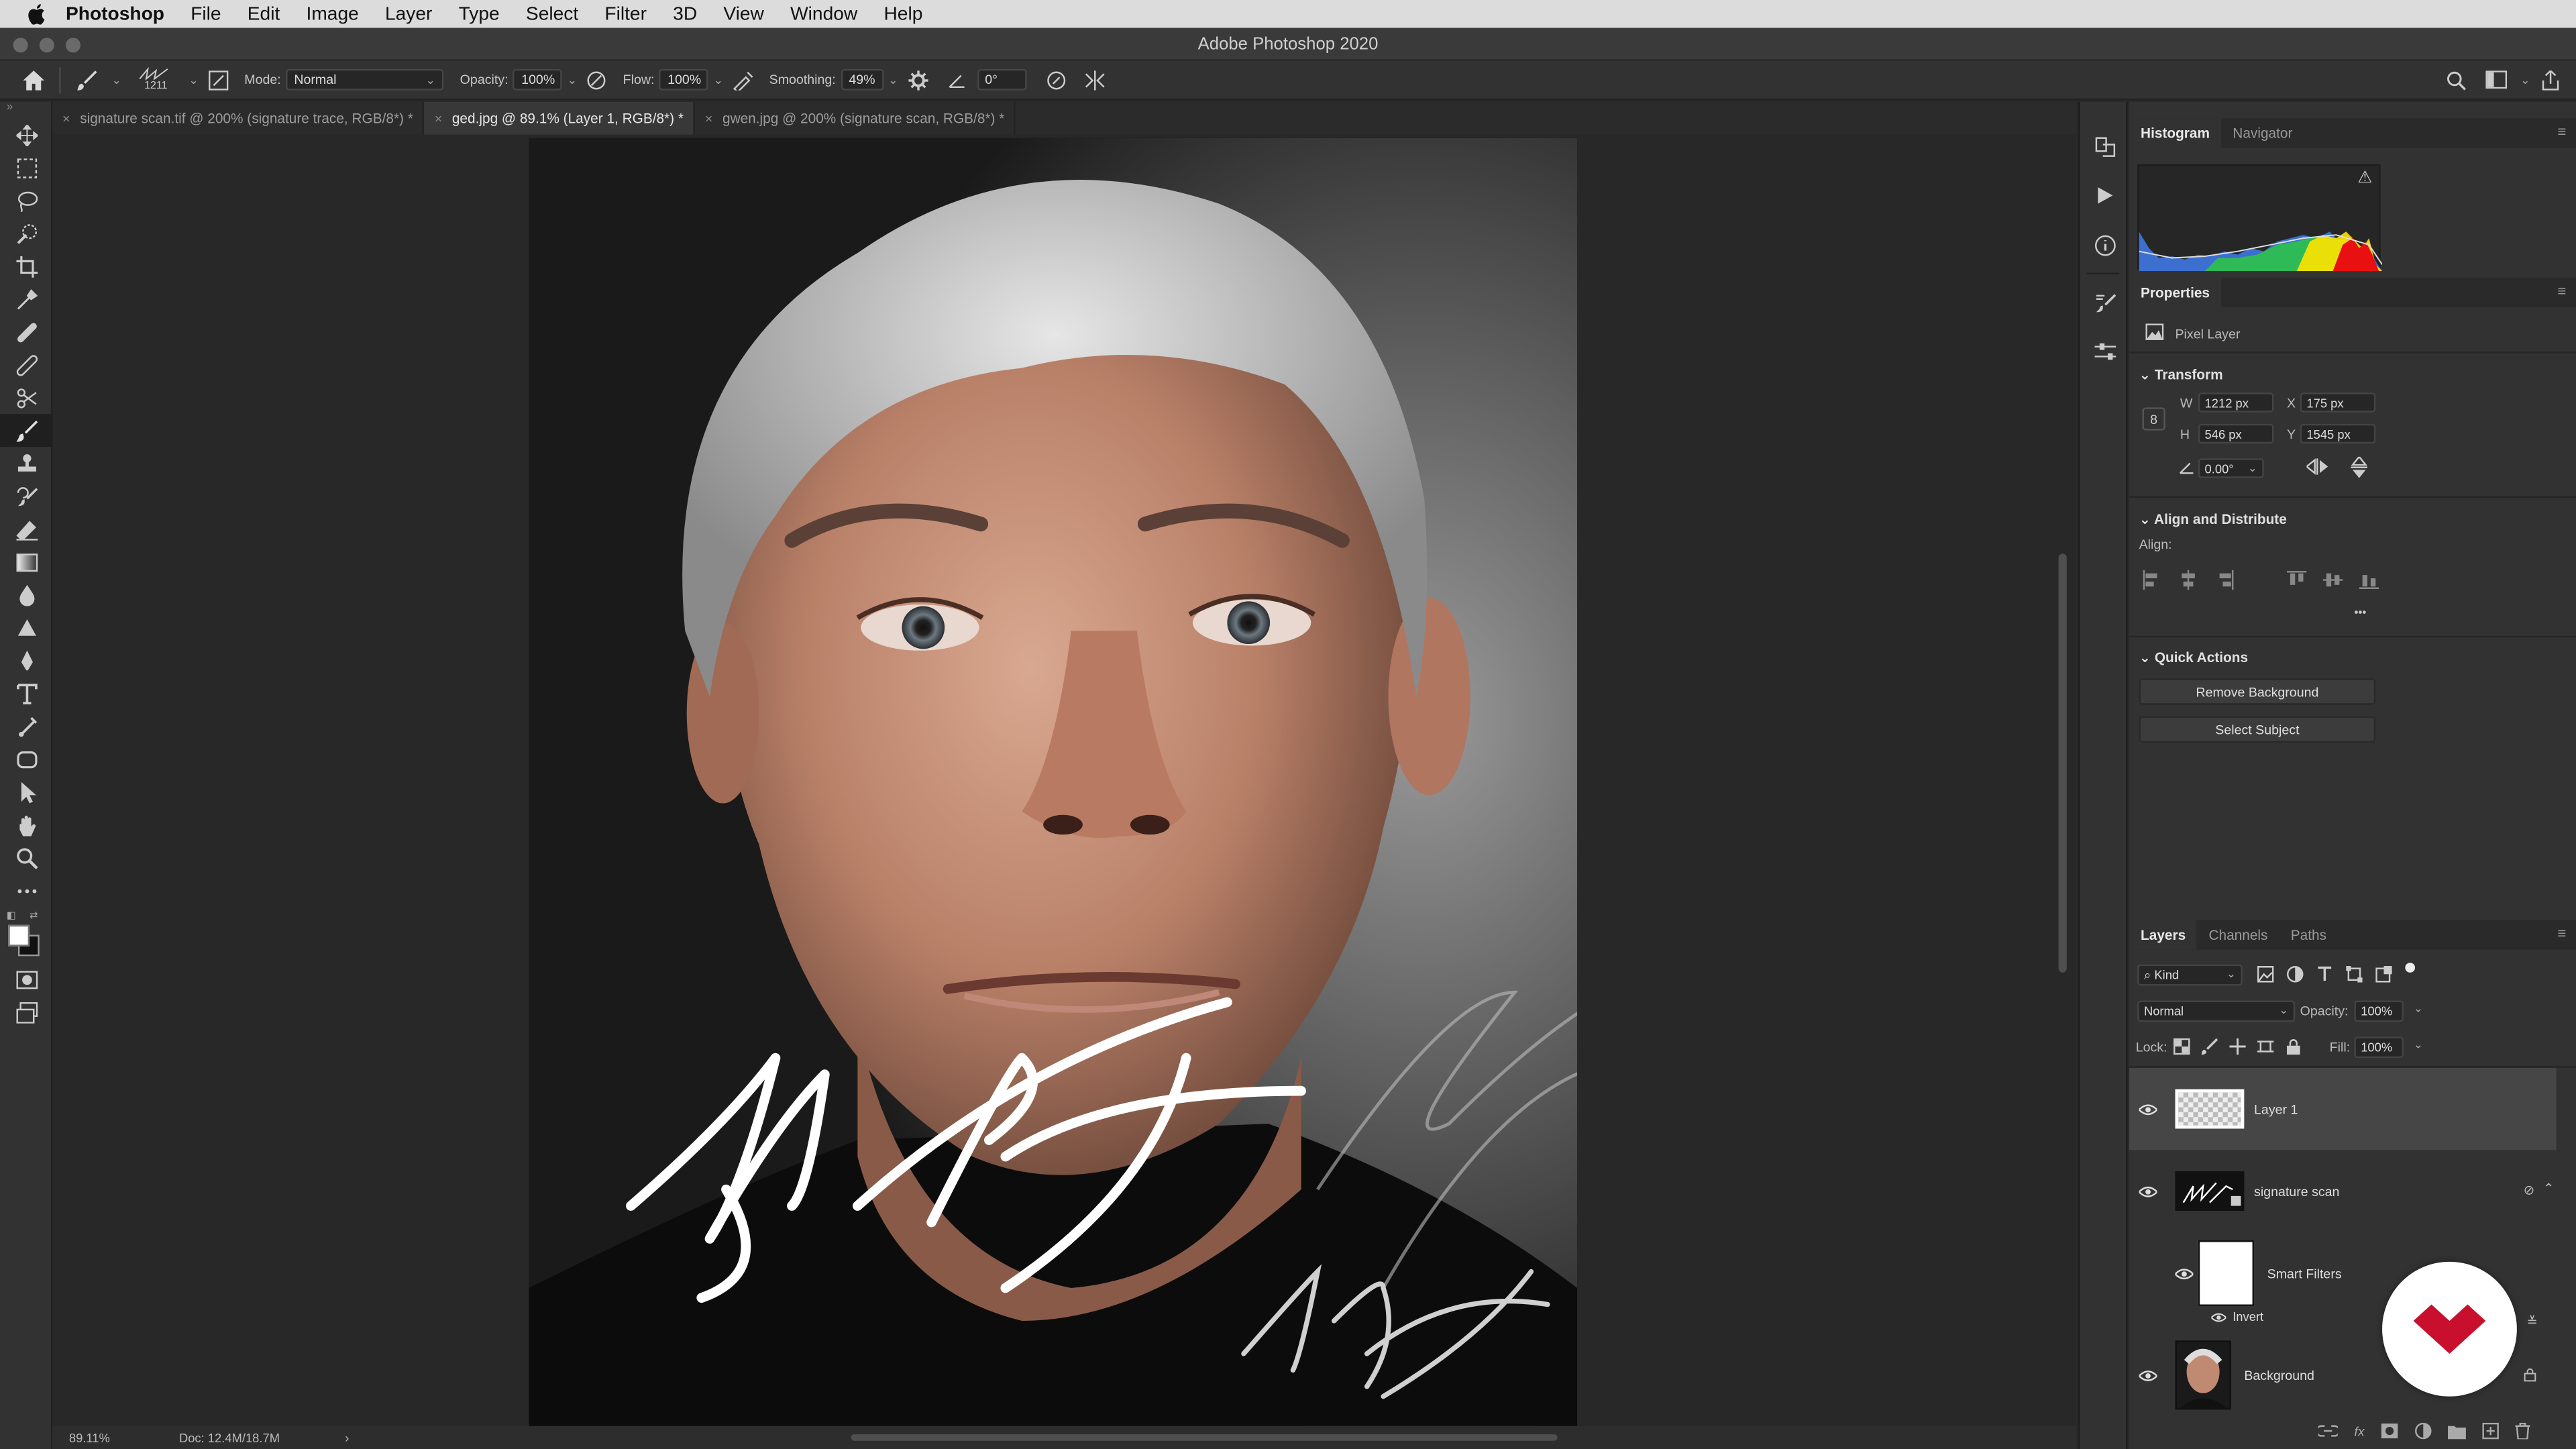 The width and height of the screenshot is (2576, 1449). What do you see at coordinates (2190, 975) in the screenshot?
I see `layer-filter-kind: ⌕ Kind ⌄` at bounding box center [2190, 975].